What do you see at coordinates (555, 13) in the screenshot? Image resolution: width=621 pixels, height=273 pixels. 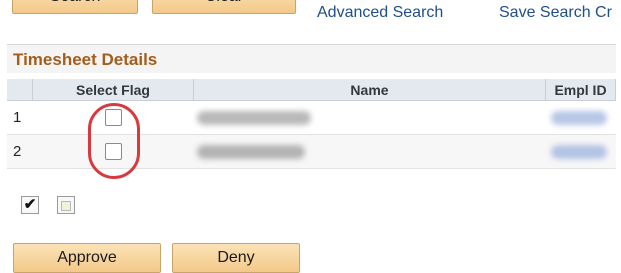 I see `save-search-link: Save Search Cr` at bounding box center [555, 13].